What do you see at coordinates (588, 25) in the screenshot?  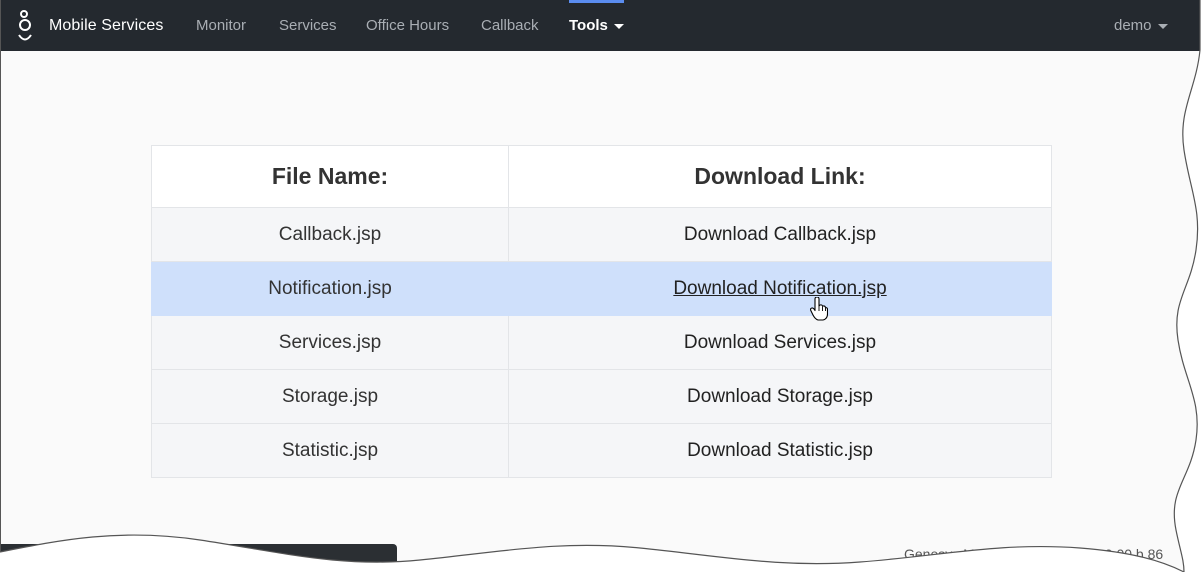 I see `nav-tools-label: Tools` at bounding box center [588, 25].